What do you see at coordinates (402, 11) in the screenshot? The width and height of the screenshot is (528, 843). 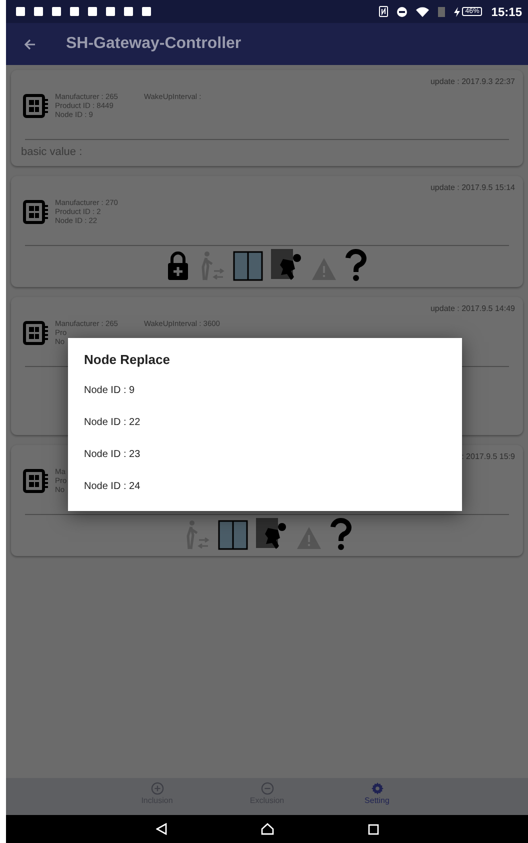 I see `do-not-disturb-icon` at bounding box center [402, 11].